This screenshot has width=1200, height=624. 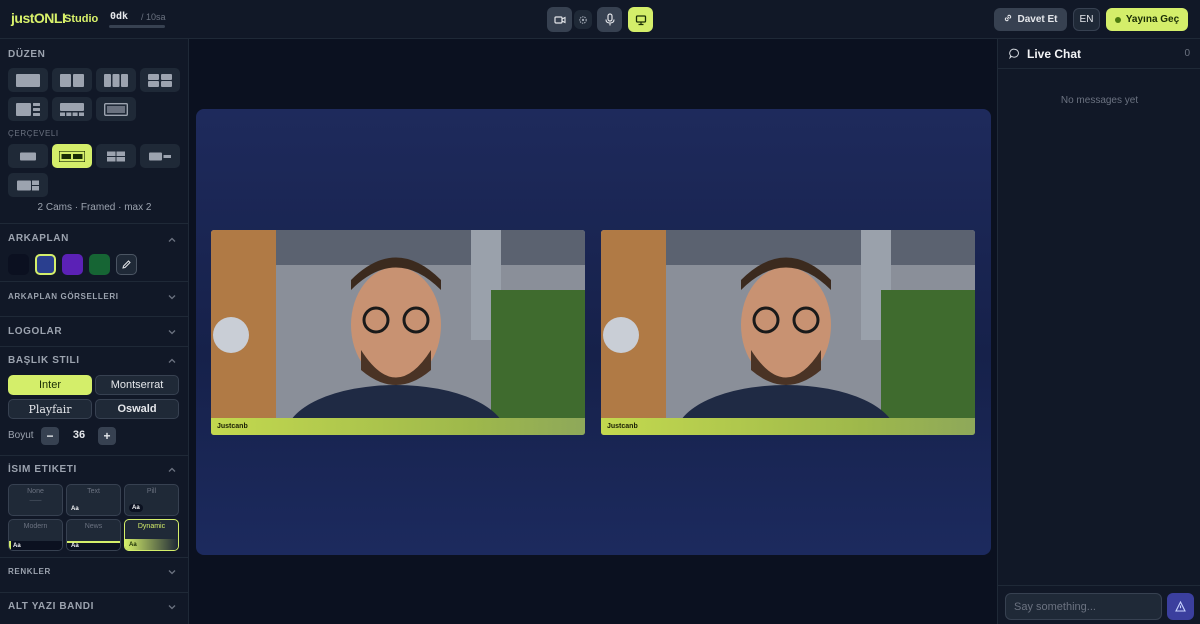 What do you see at coordinates (1037, 19) in the screenshot?
I see `invite-label: Davet Et` at bounding box center [1037, 19].